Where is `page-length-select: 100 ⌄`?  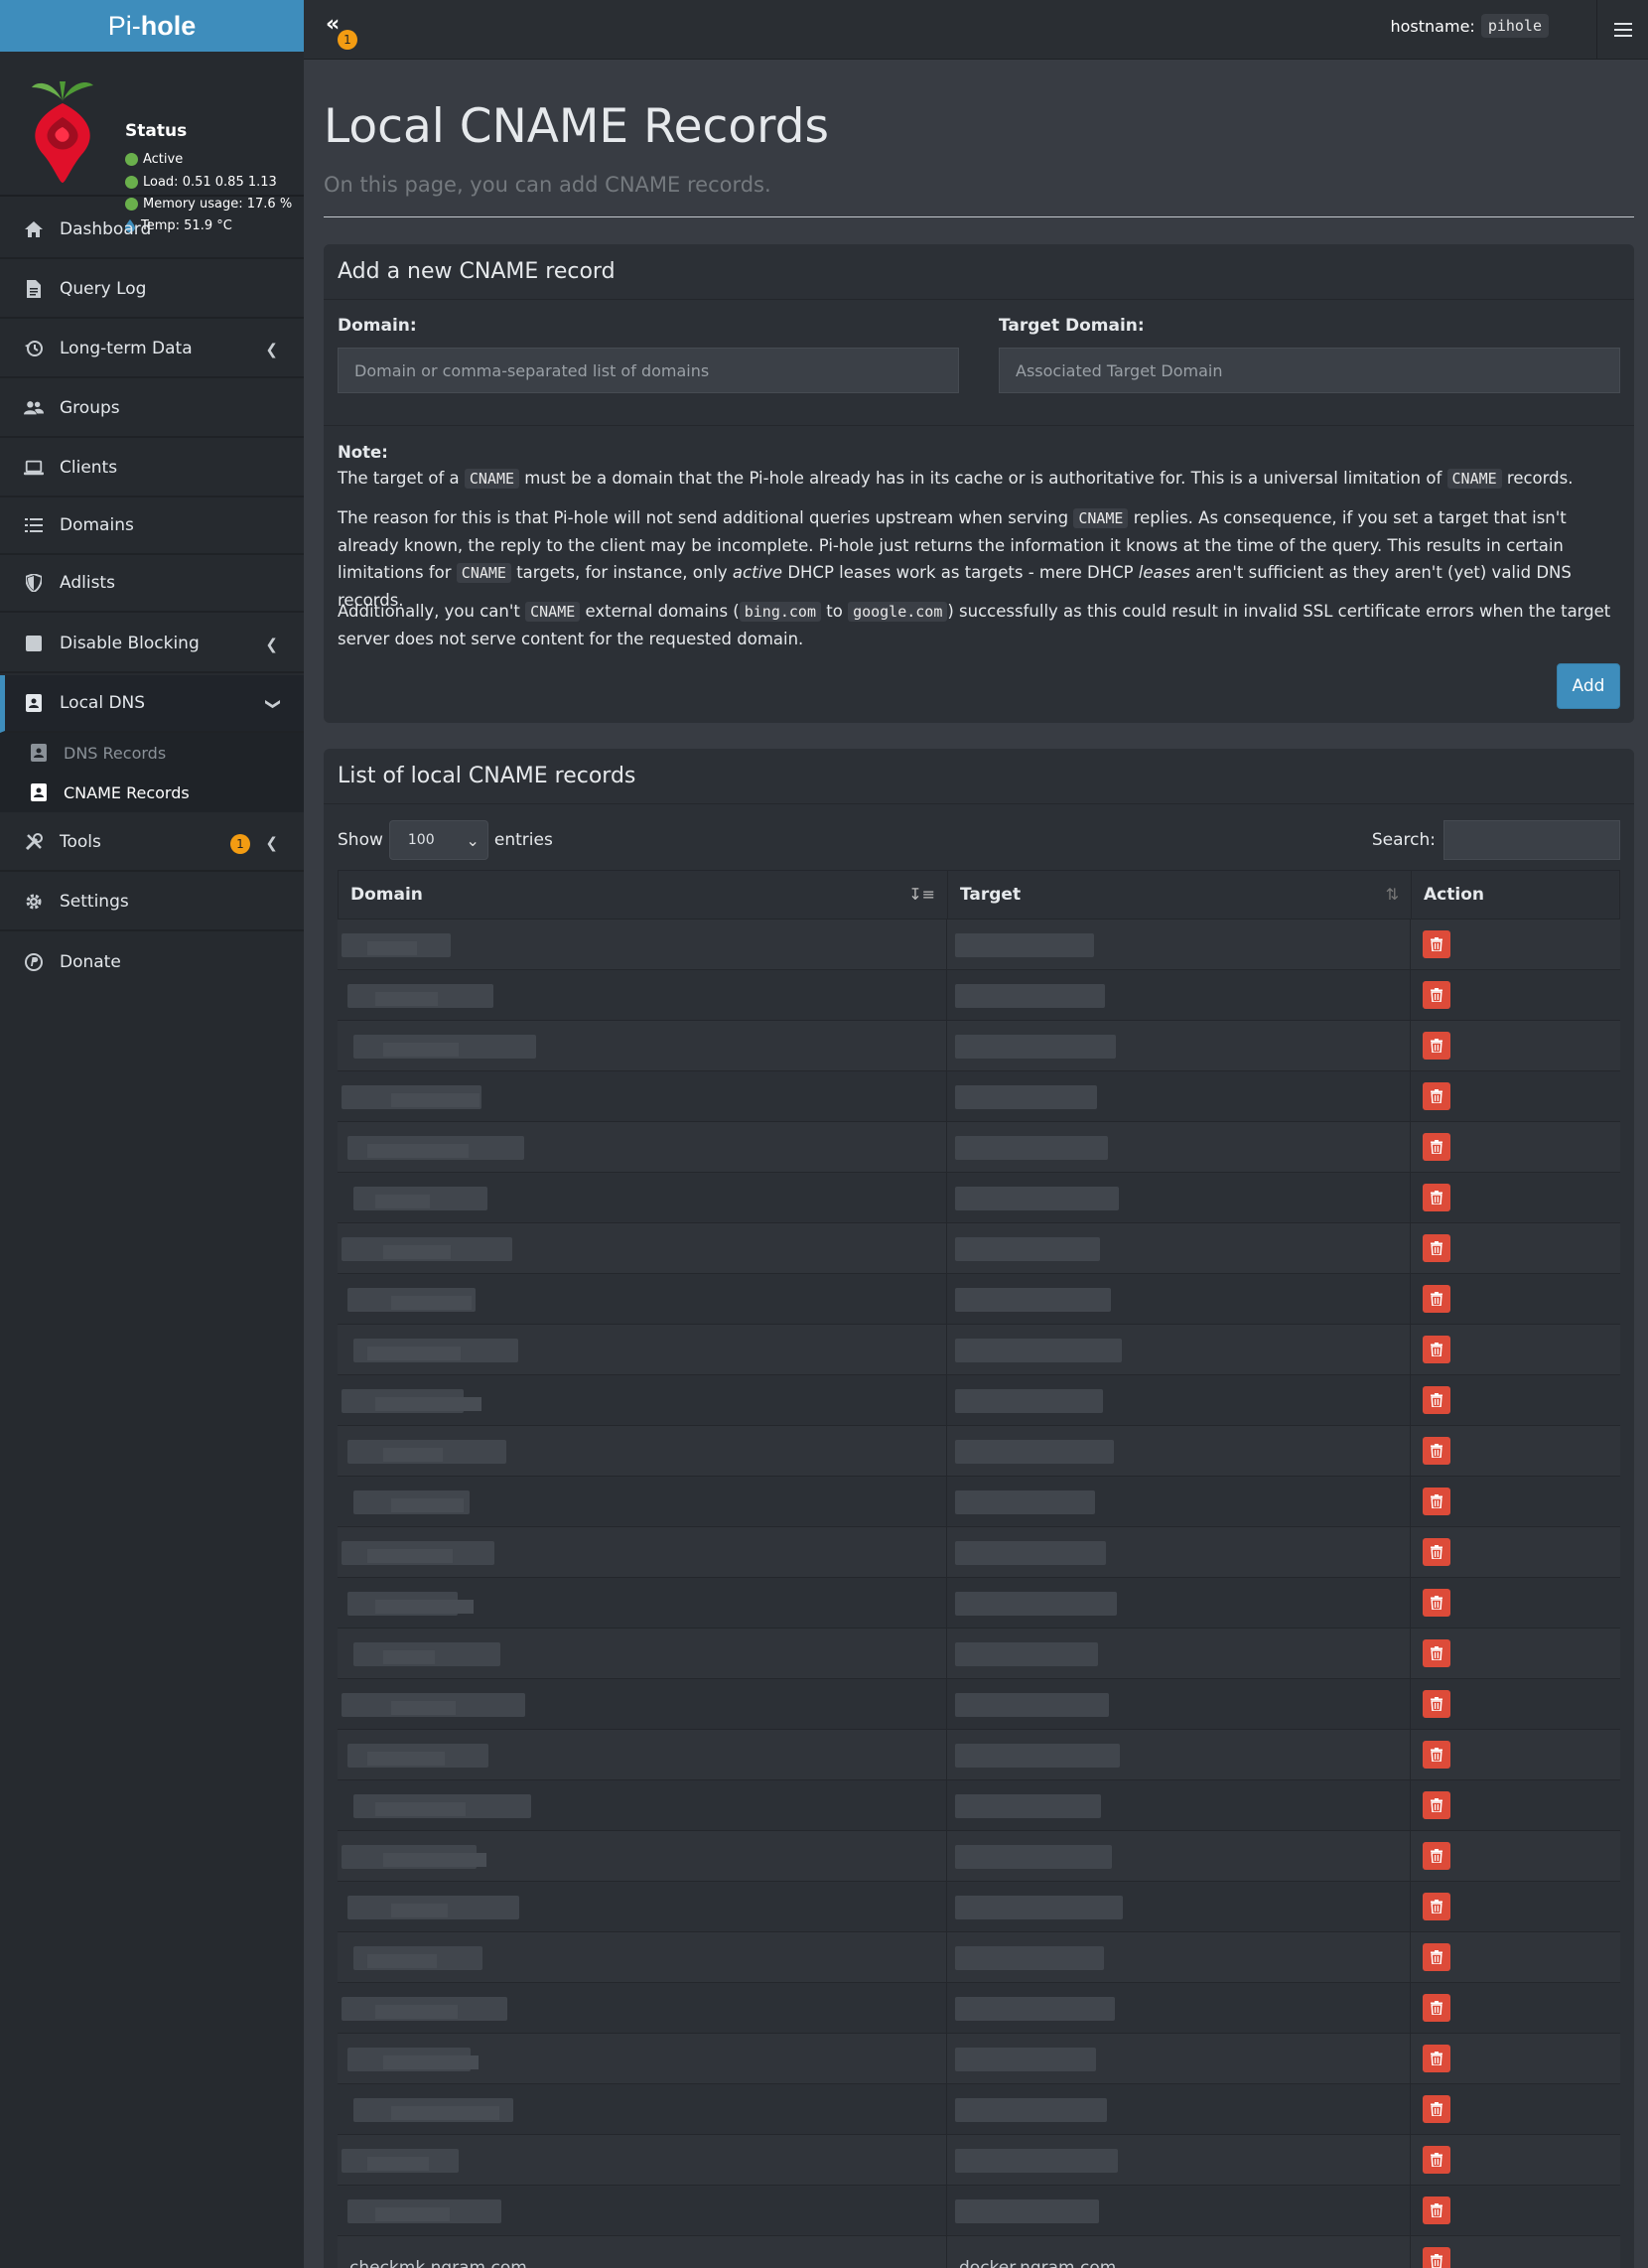
page-length-select: 100 ⌄ is located at coordinates (438, 840).